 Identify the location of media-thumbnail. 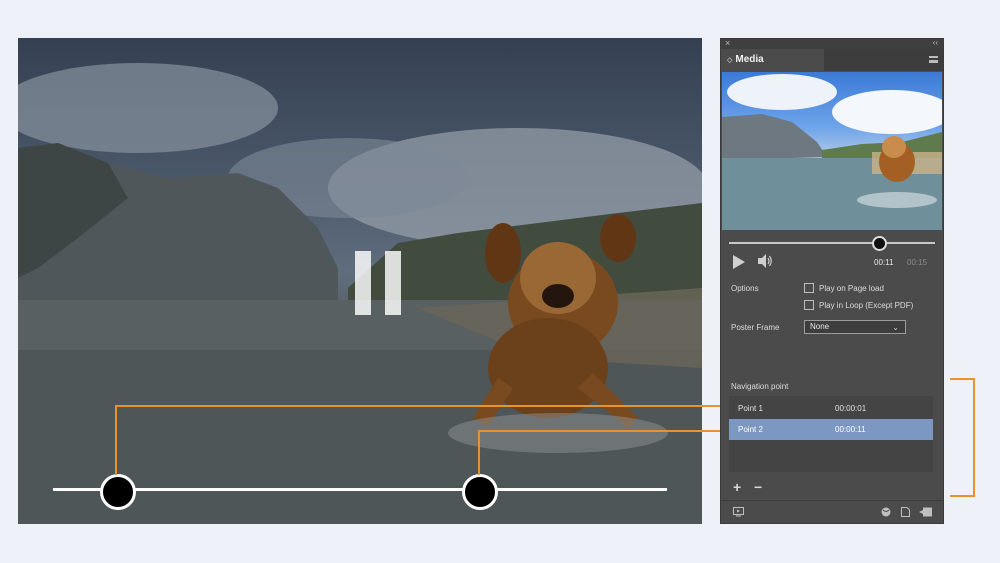
(832, 151).